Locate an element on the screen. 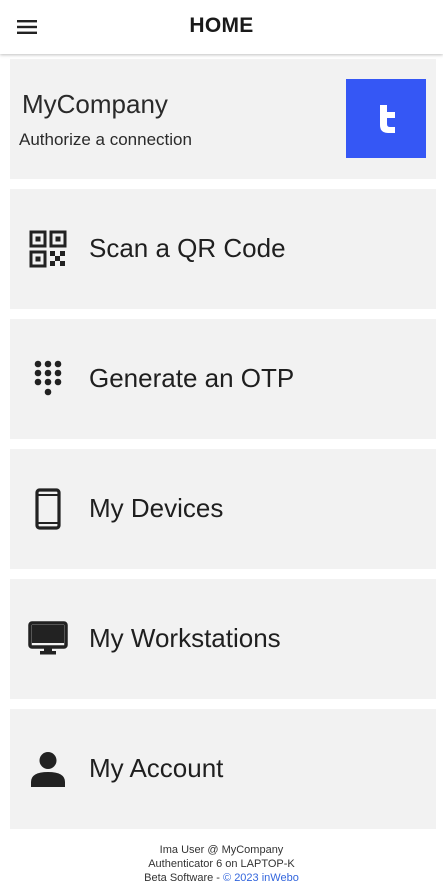 This screenshot has height=893, width=443. menu-item-label: My Account is located at coordinates (156, 768).